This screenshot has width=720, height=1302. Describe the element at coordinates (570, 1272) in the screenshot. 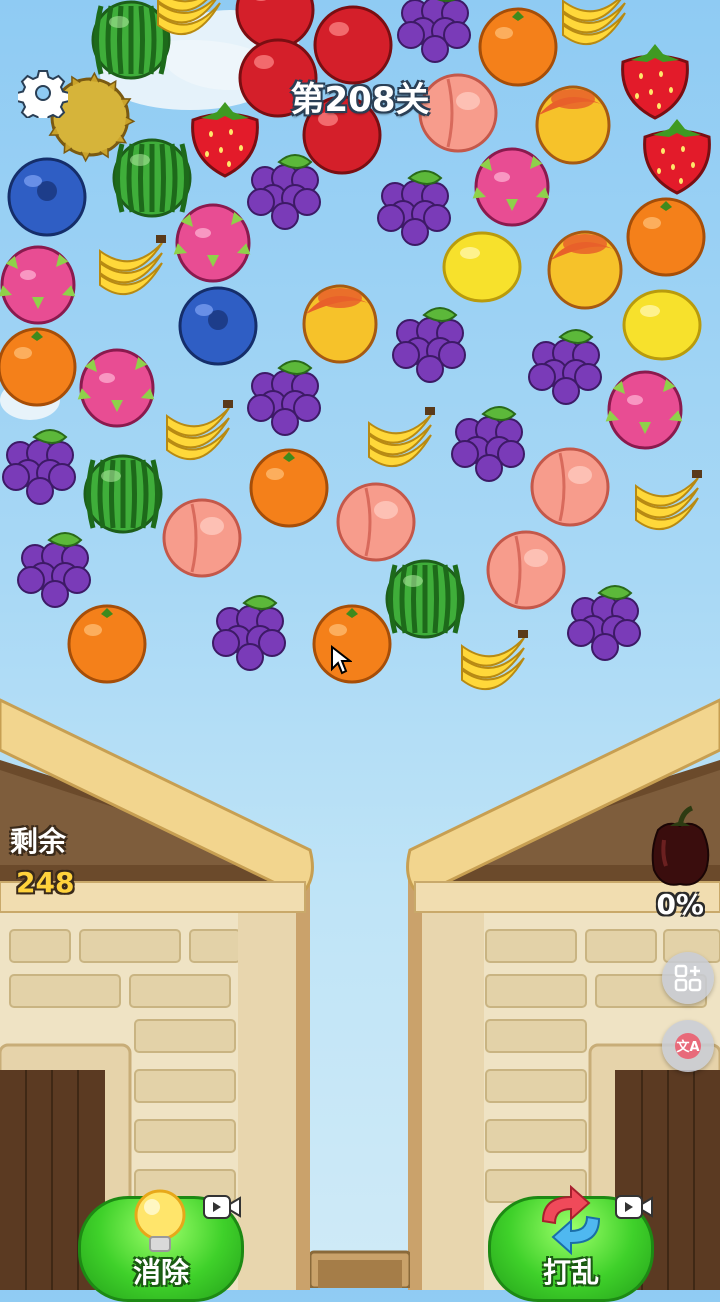

I see `shuffle-label: 打乱` at that location.